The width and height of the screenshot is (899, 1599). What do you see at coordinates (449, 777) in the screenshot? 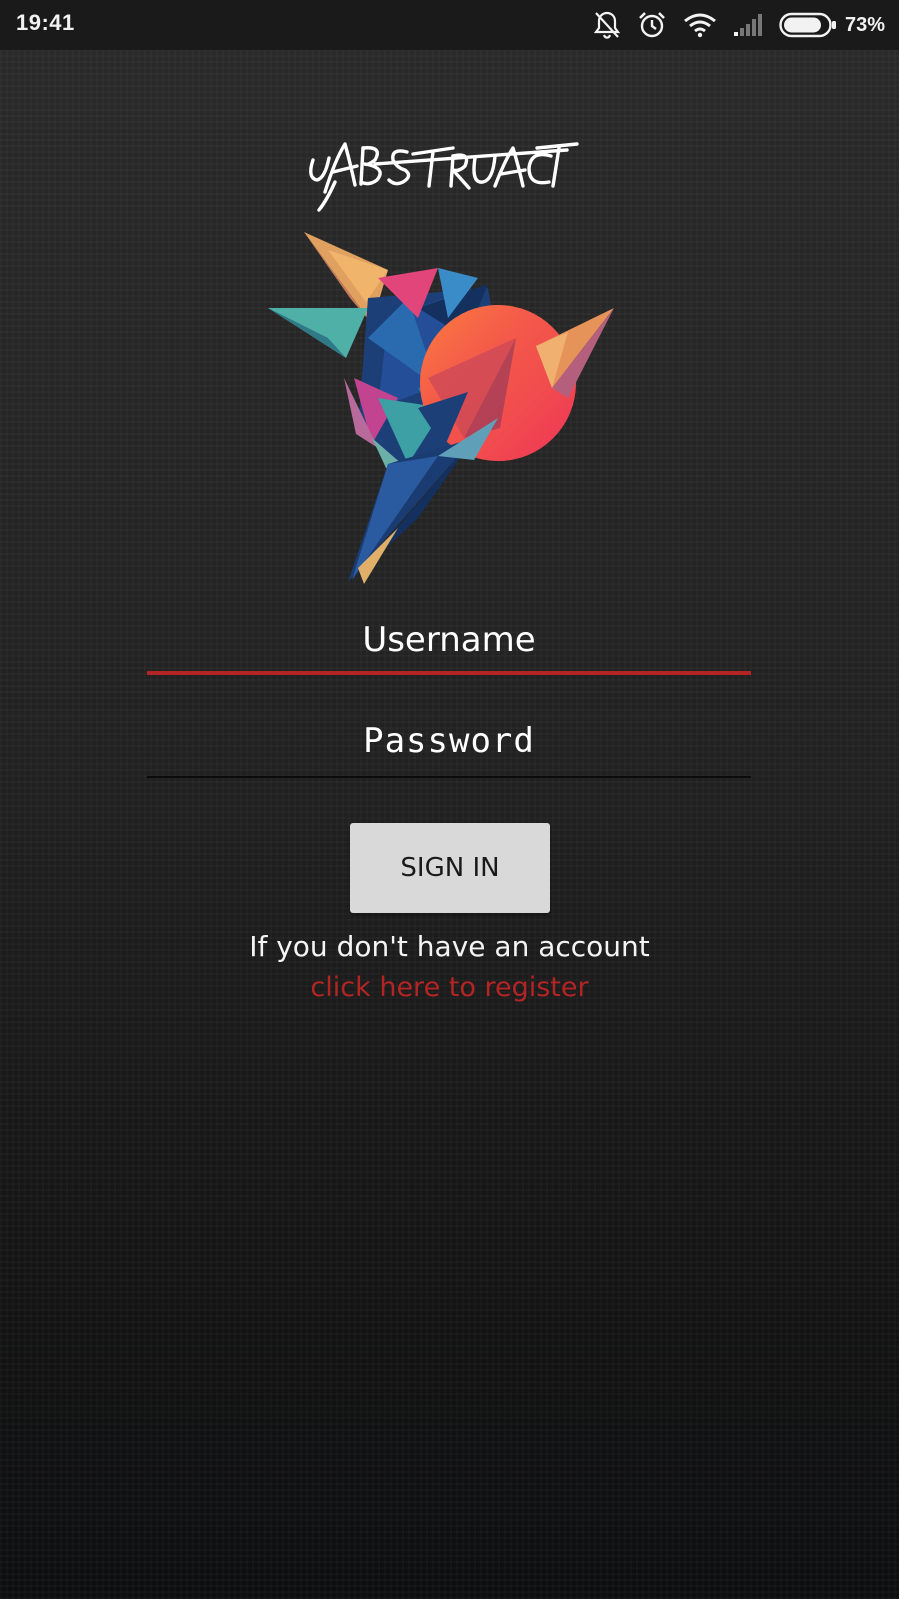
I see `password-underline` at bounding box center [449, 777].